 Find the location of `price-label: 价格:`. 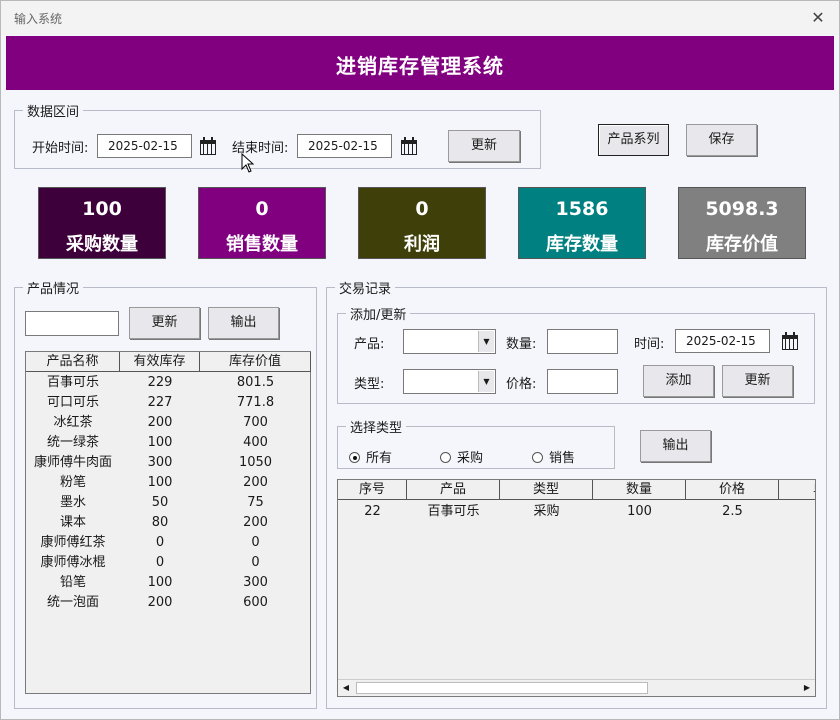

price-label: 价格: is located at coordinates (521, 384).